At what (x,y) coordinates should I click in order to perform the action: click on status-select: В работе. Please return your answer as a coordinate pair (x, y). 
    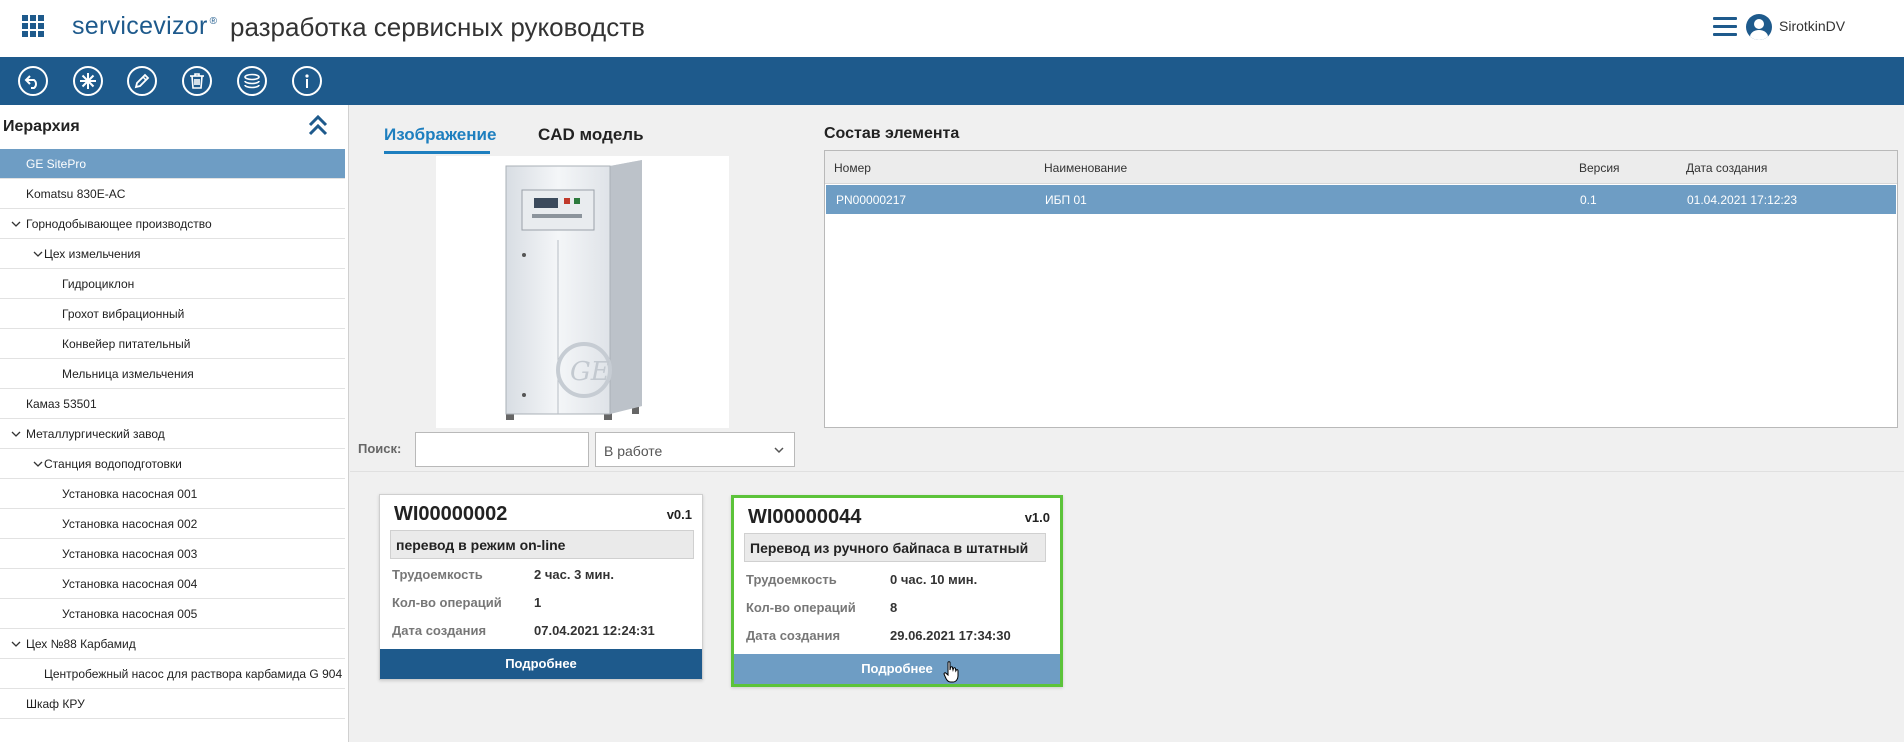
    Looking at the image, I should click on (695, 449).